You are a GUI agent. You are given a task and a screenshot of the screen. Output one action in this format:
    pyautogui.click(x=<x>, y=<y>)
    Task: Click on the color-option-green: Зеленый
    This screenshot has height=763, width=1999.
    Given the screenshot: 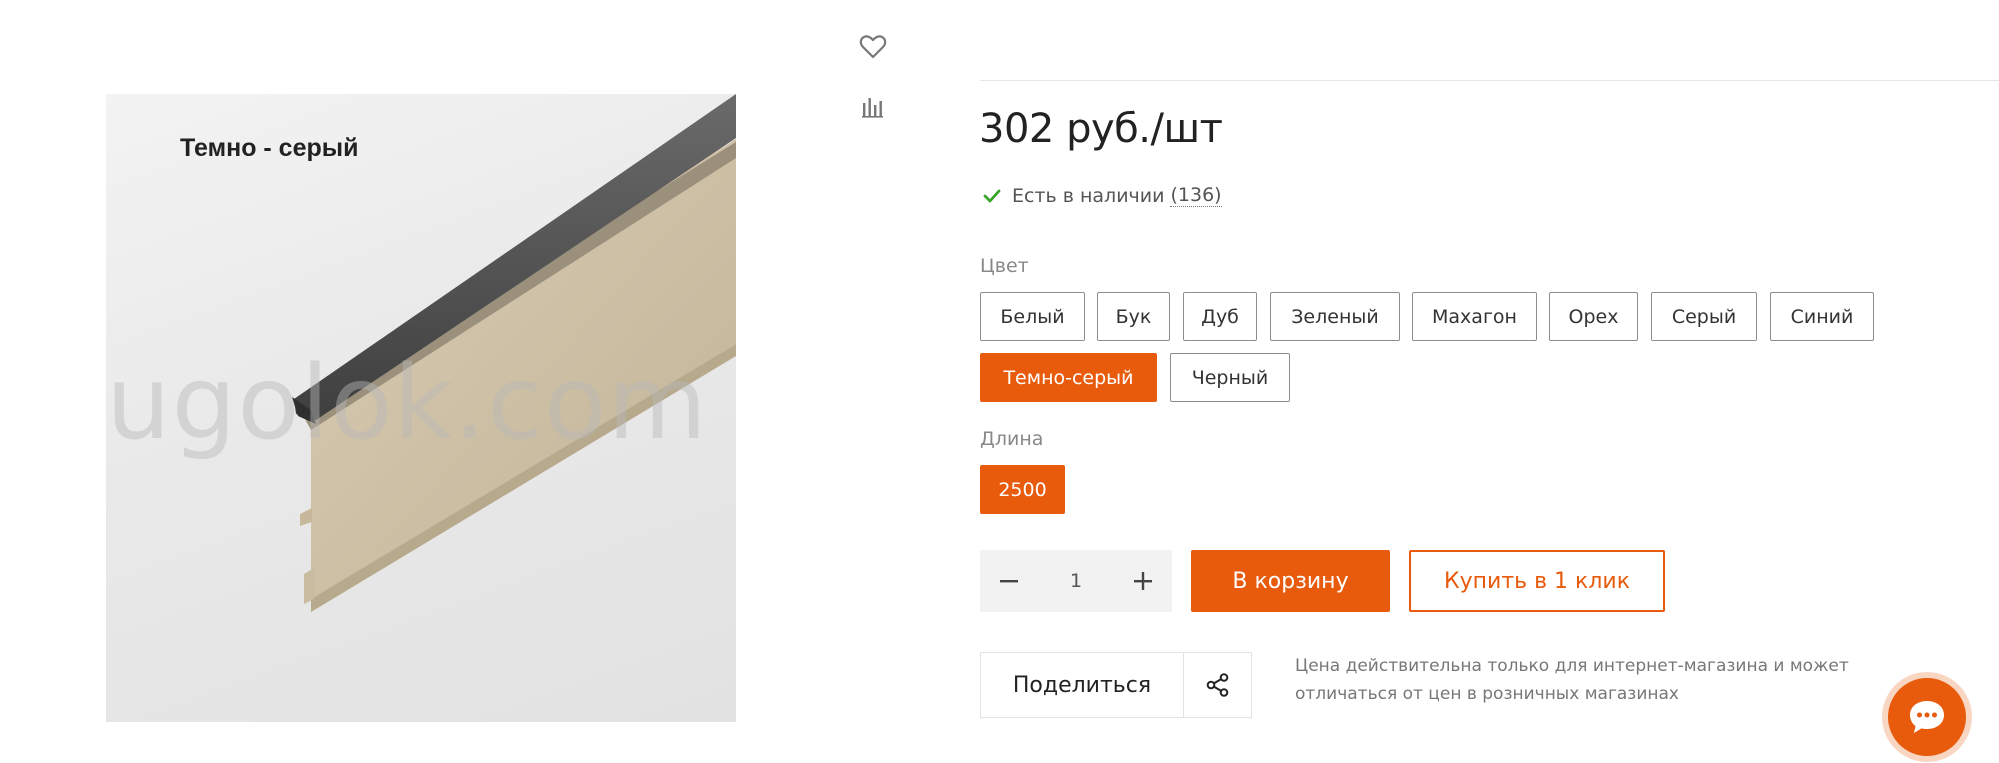 What is the action you would take?
    pyautogui.click(x=1335, y=316)
    